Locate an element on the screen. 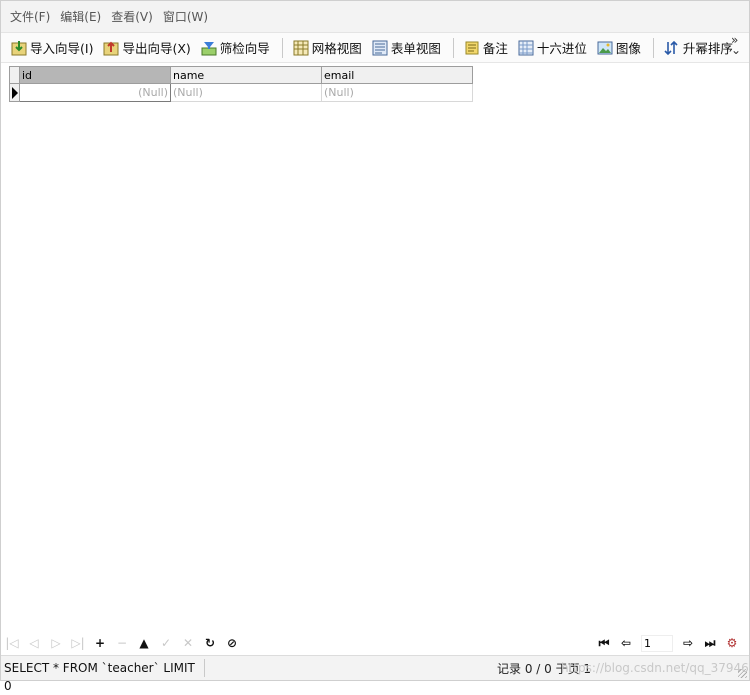 This screenshot has width=750, height=695. next-page-icon: ⇨ is located at coordinates (688, 643).